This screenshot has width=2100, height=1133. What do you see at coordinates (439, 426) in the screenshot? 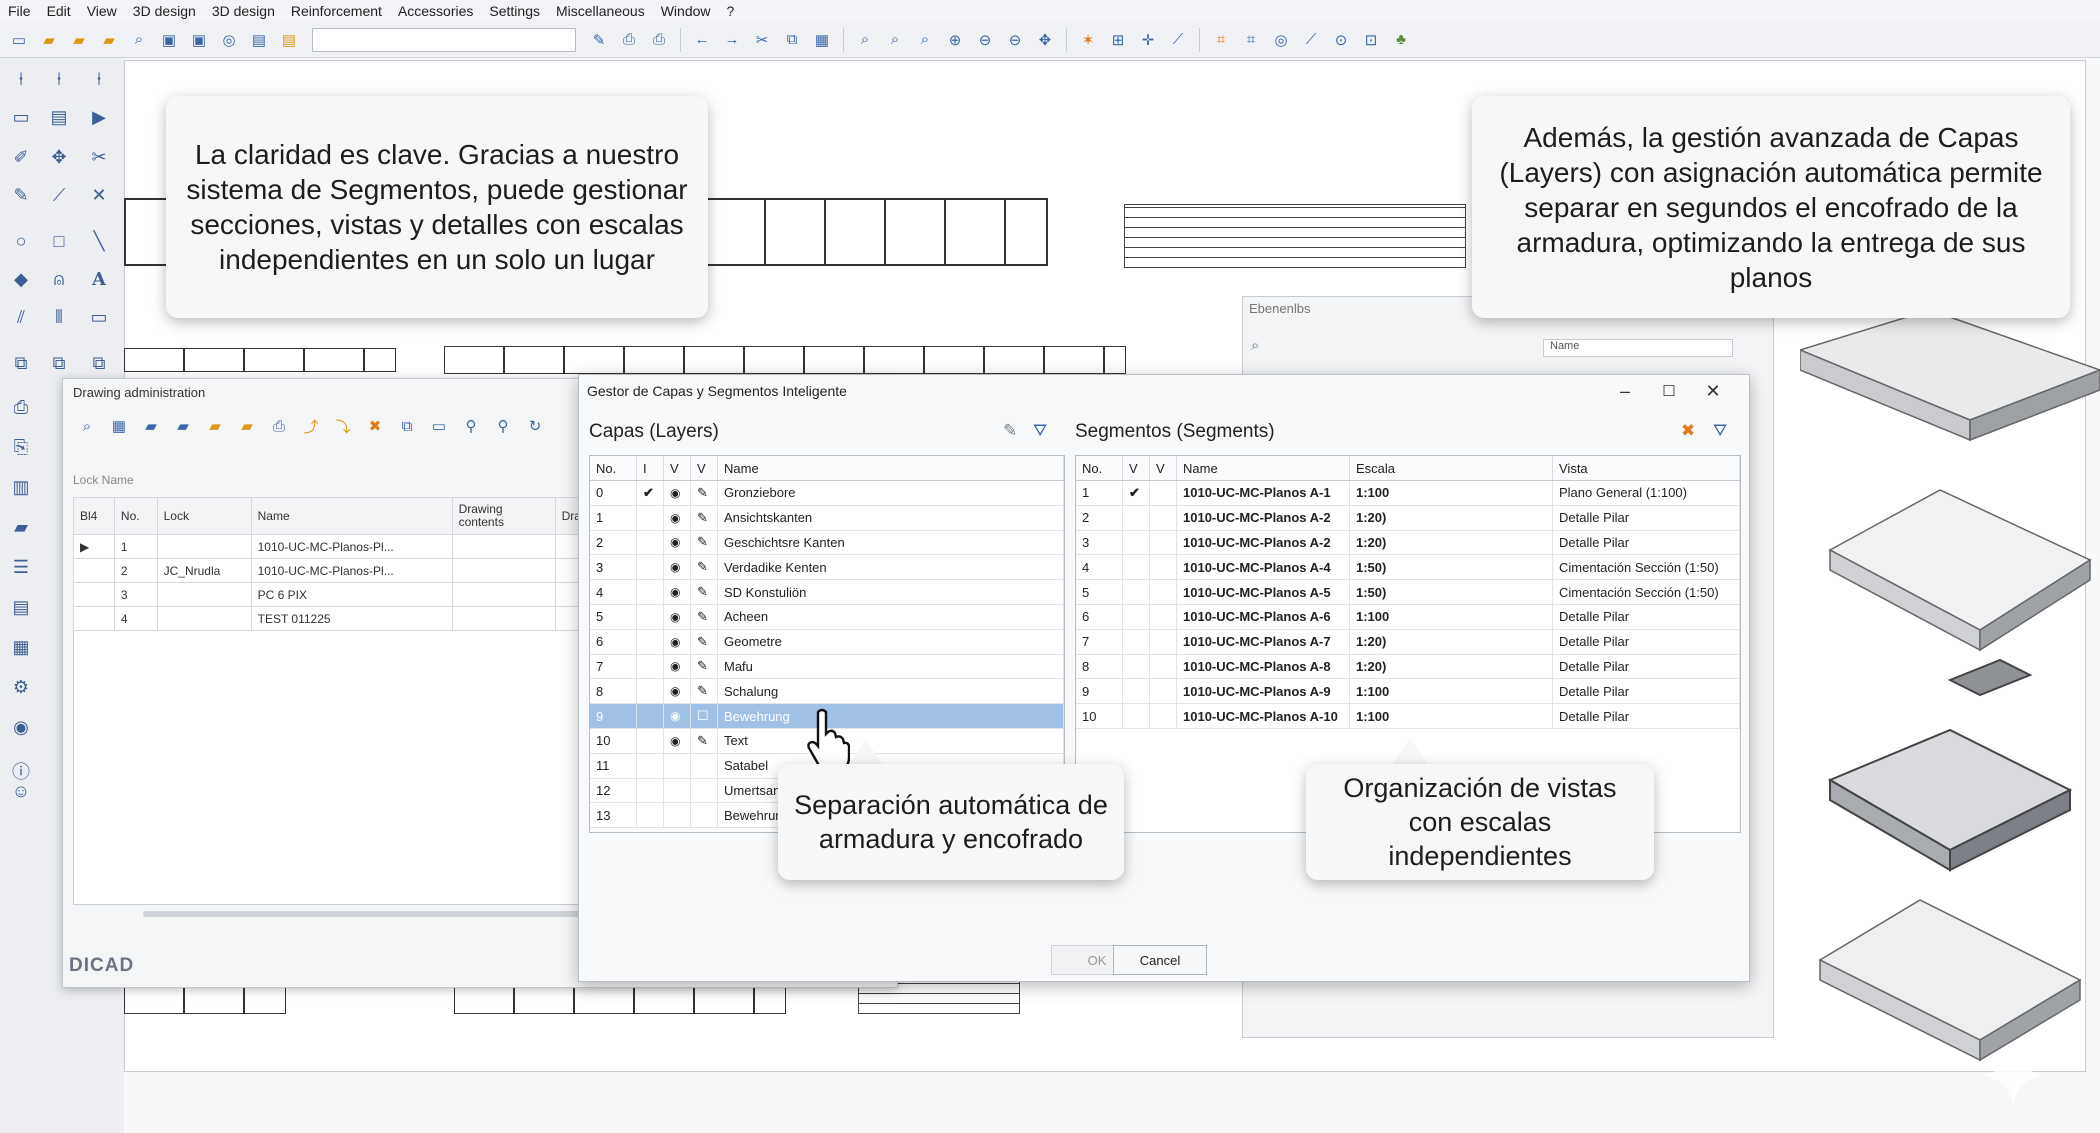
I see `frame-icon: ▭` at bounding box center [439, 426].